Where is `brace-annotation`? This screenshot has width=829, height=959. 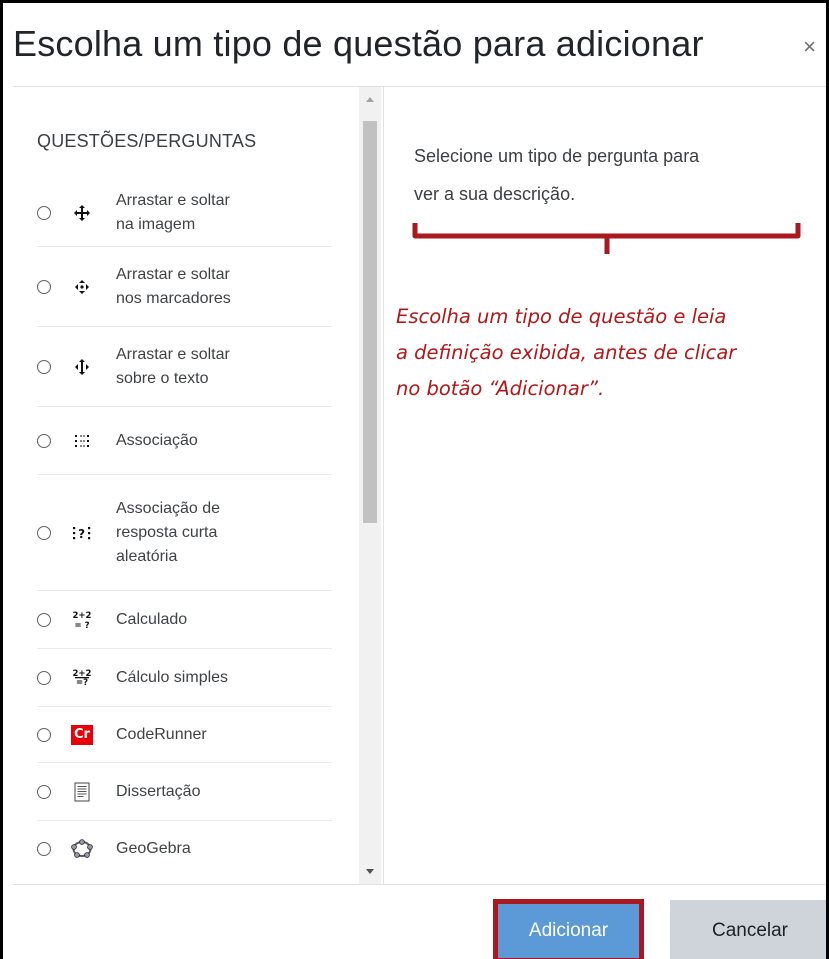
brace-annotation is located at coordinates (606, 238).